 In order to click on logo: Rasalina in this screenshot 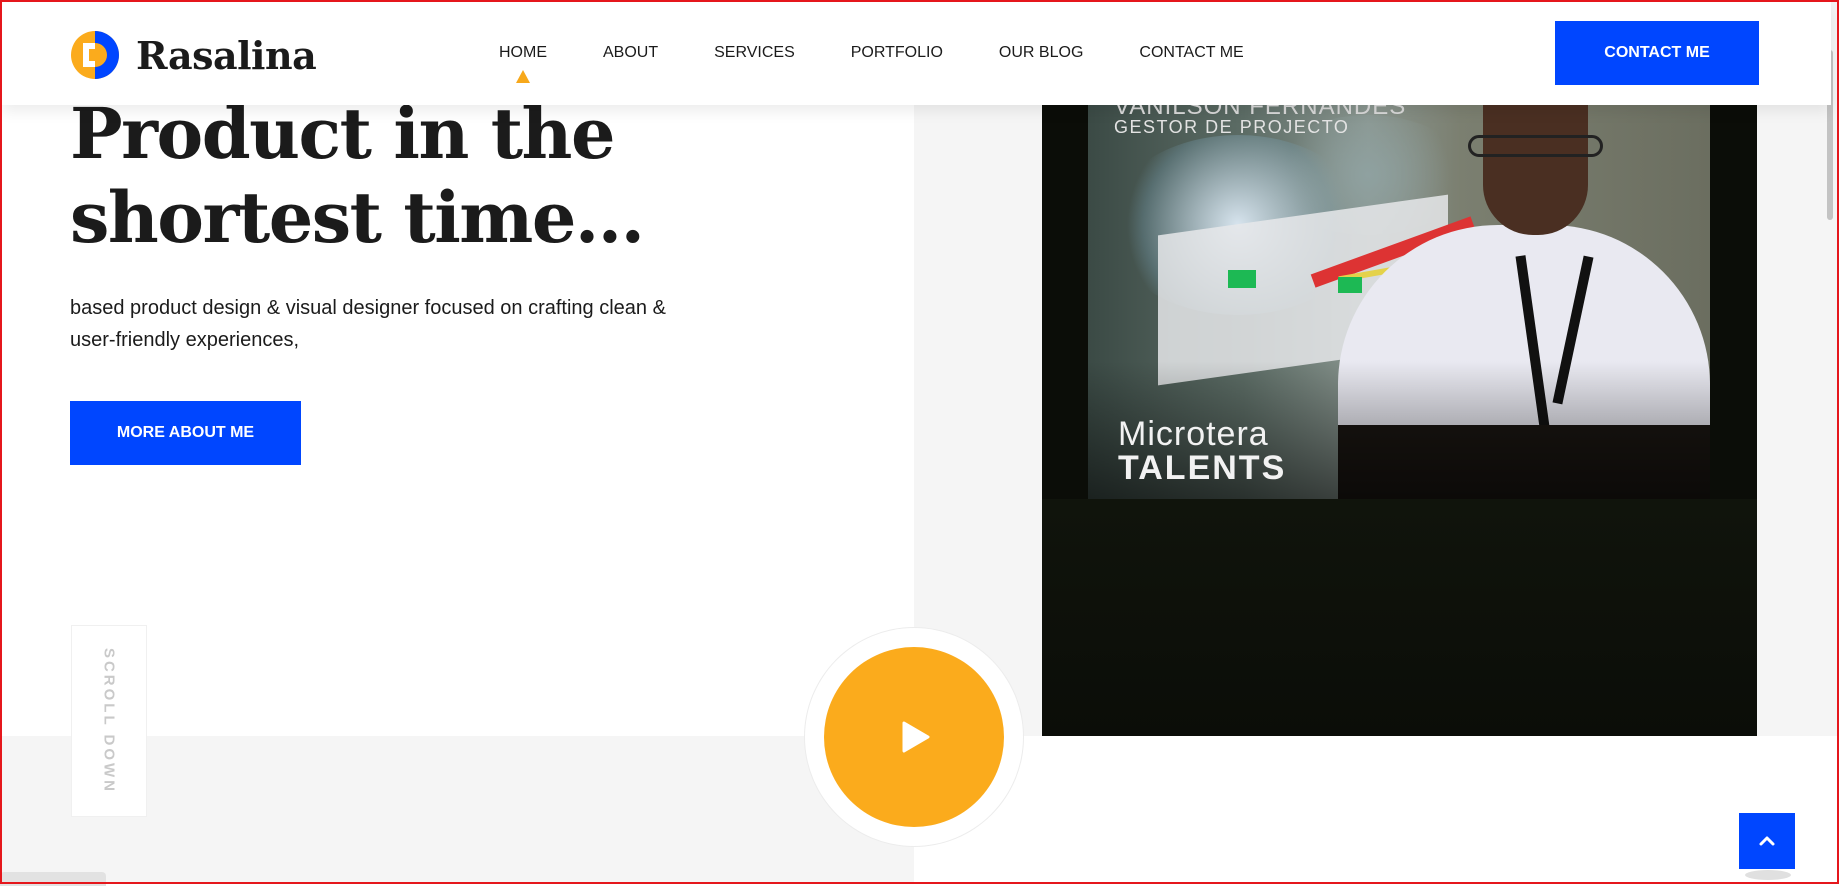, I will do `click(193, 55)`.